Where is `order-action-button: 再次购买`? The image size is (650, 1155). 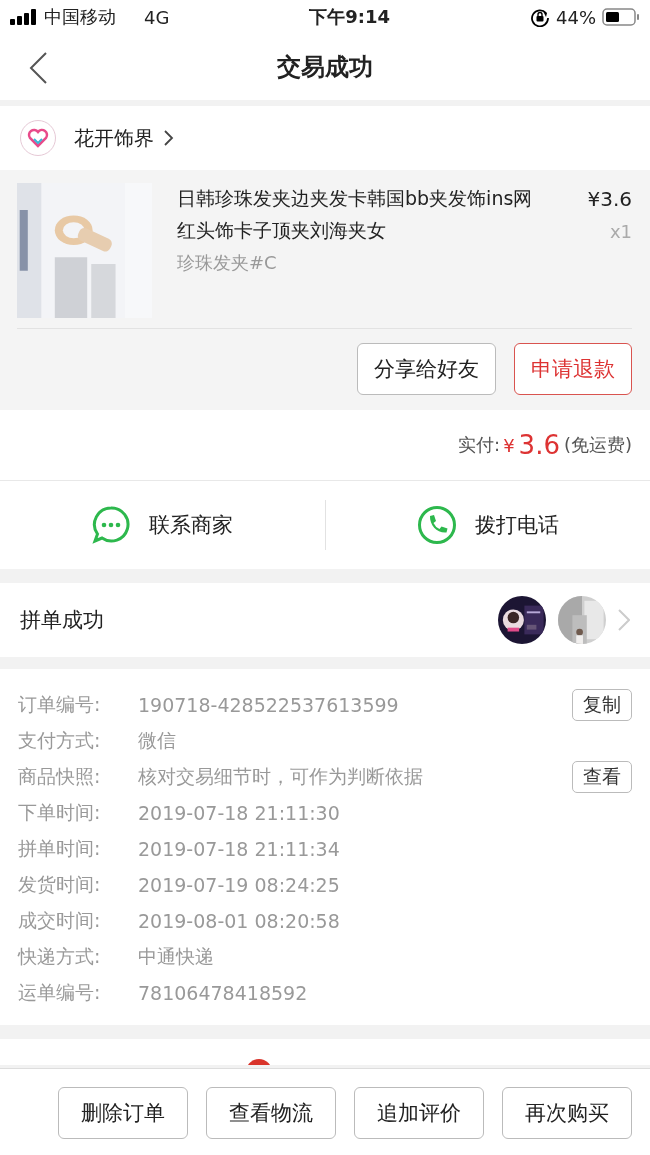 order-action-button: 再次购买 is located at coordinates (567, 1113).